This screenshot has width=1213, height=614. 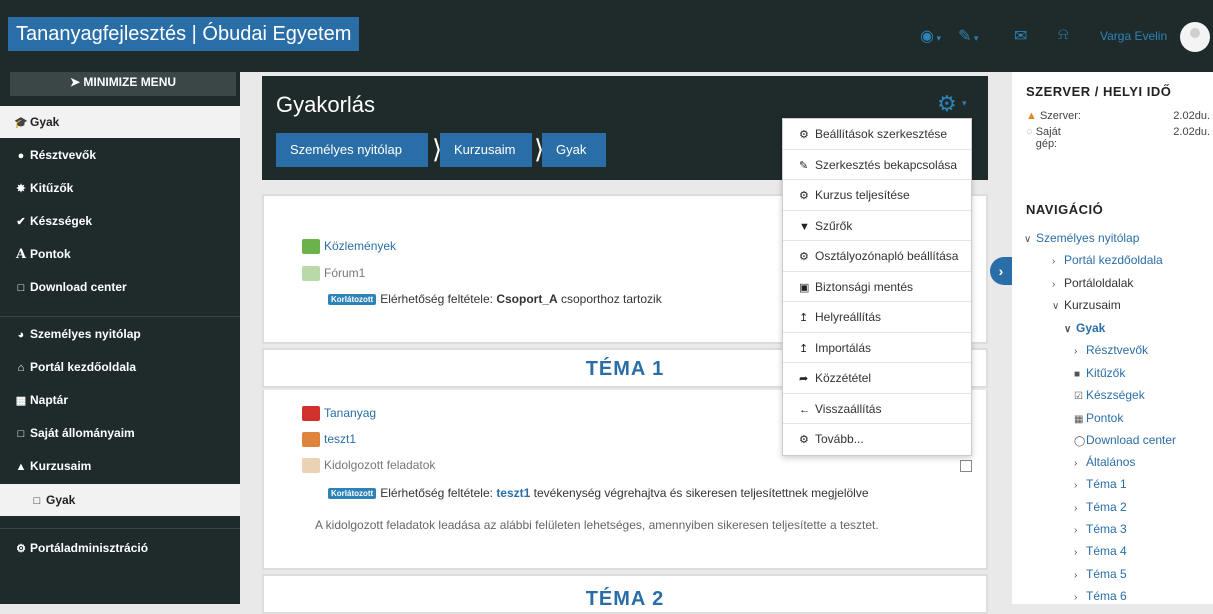 I want to click on nav-item-gyak-course: □ Gyak, so click(x=120, y=500).